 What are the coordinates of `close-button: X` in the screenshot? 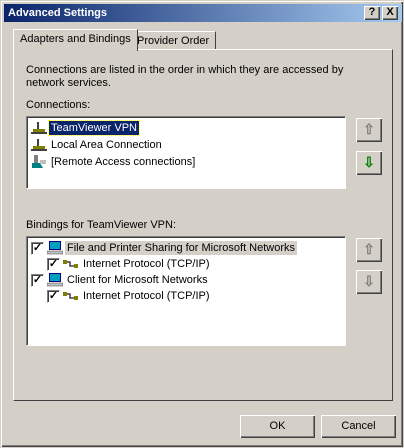 It's located at (390, 13).